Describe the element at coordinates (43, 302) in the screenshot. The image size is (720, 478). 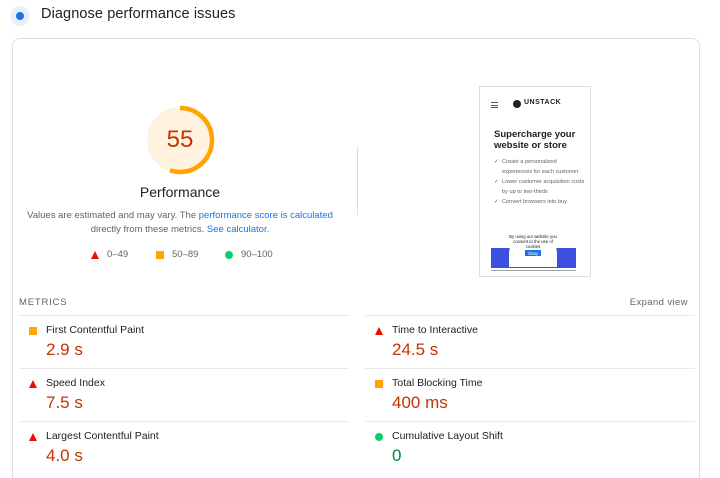
I see `metrics-heading: METRICS` at that location.